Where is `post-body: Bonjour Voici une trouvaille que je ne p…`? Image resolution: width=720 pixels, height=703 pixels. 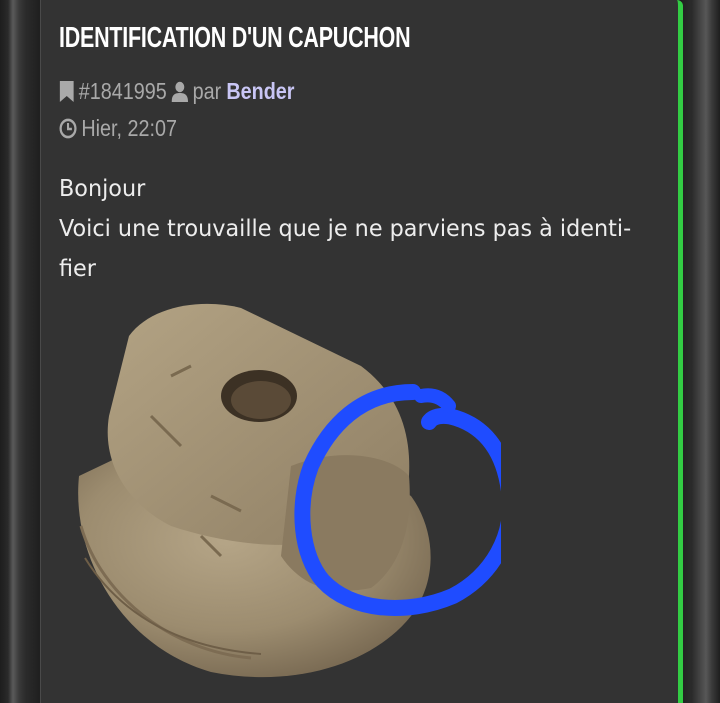 post-body: Bonjour Voici une trouvaille que je ne p… is located at coordinates (359, 229).